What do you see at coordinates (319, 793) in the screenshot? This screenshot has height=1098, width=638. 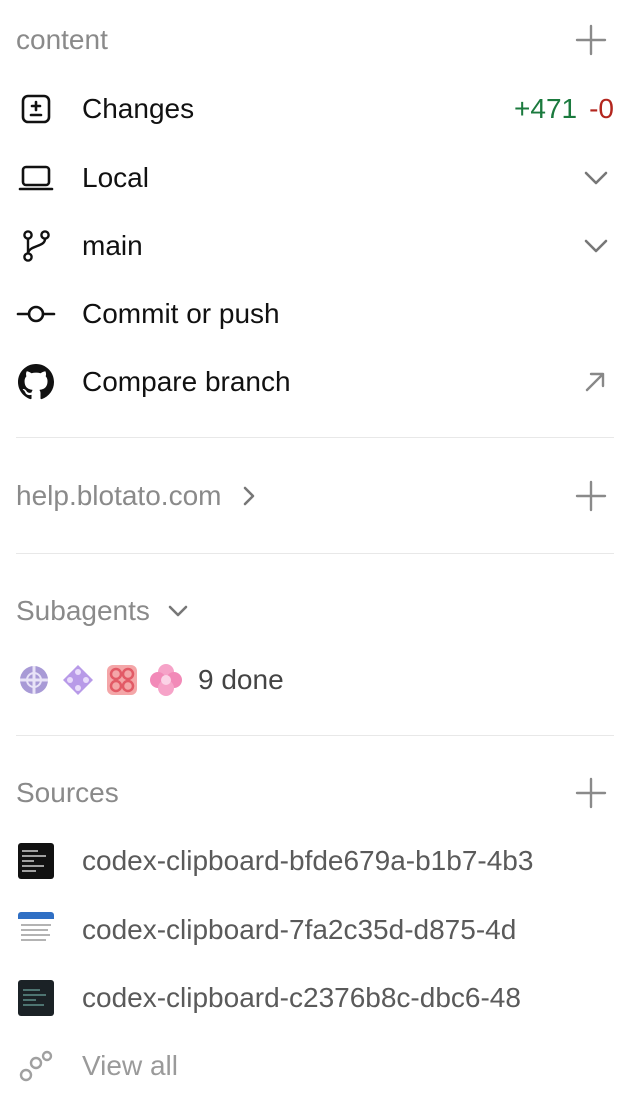 I see `sources-header: Sources` at bounding box center [319, 793].